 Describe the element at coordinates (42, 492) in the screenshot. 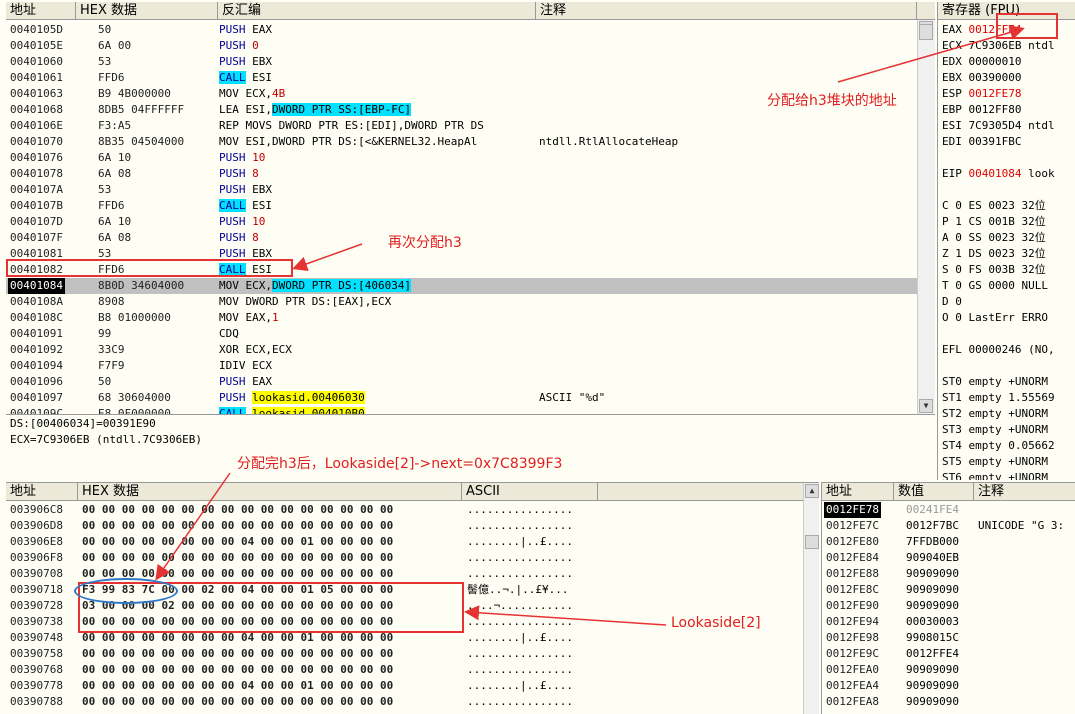

I see `dump-col-address: 地址` at that location.